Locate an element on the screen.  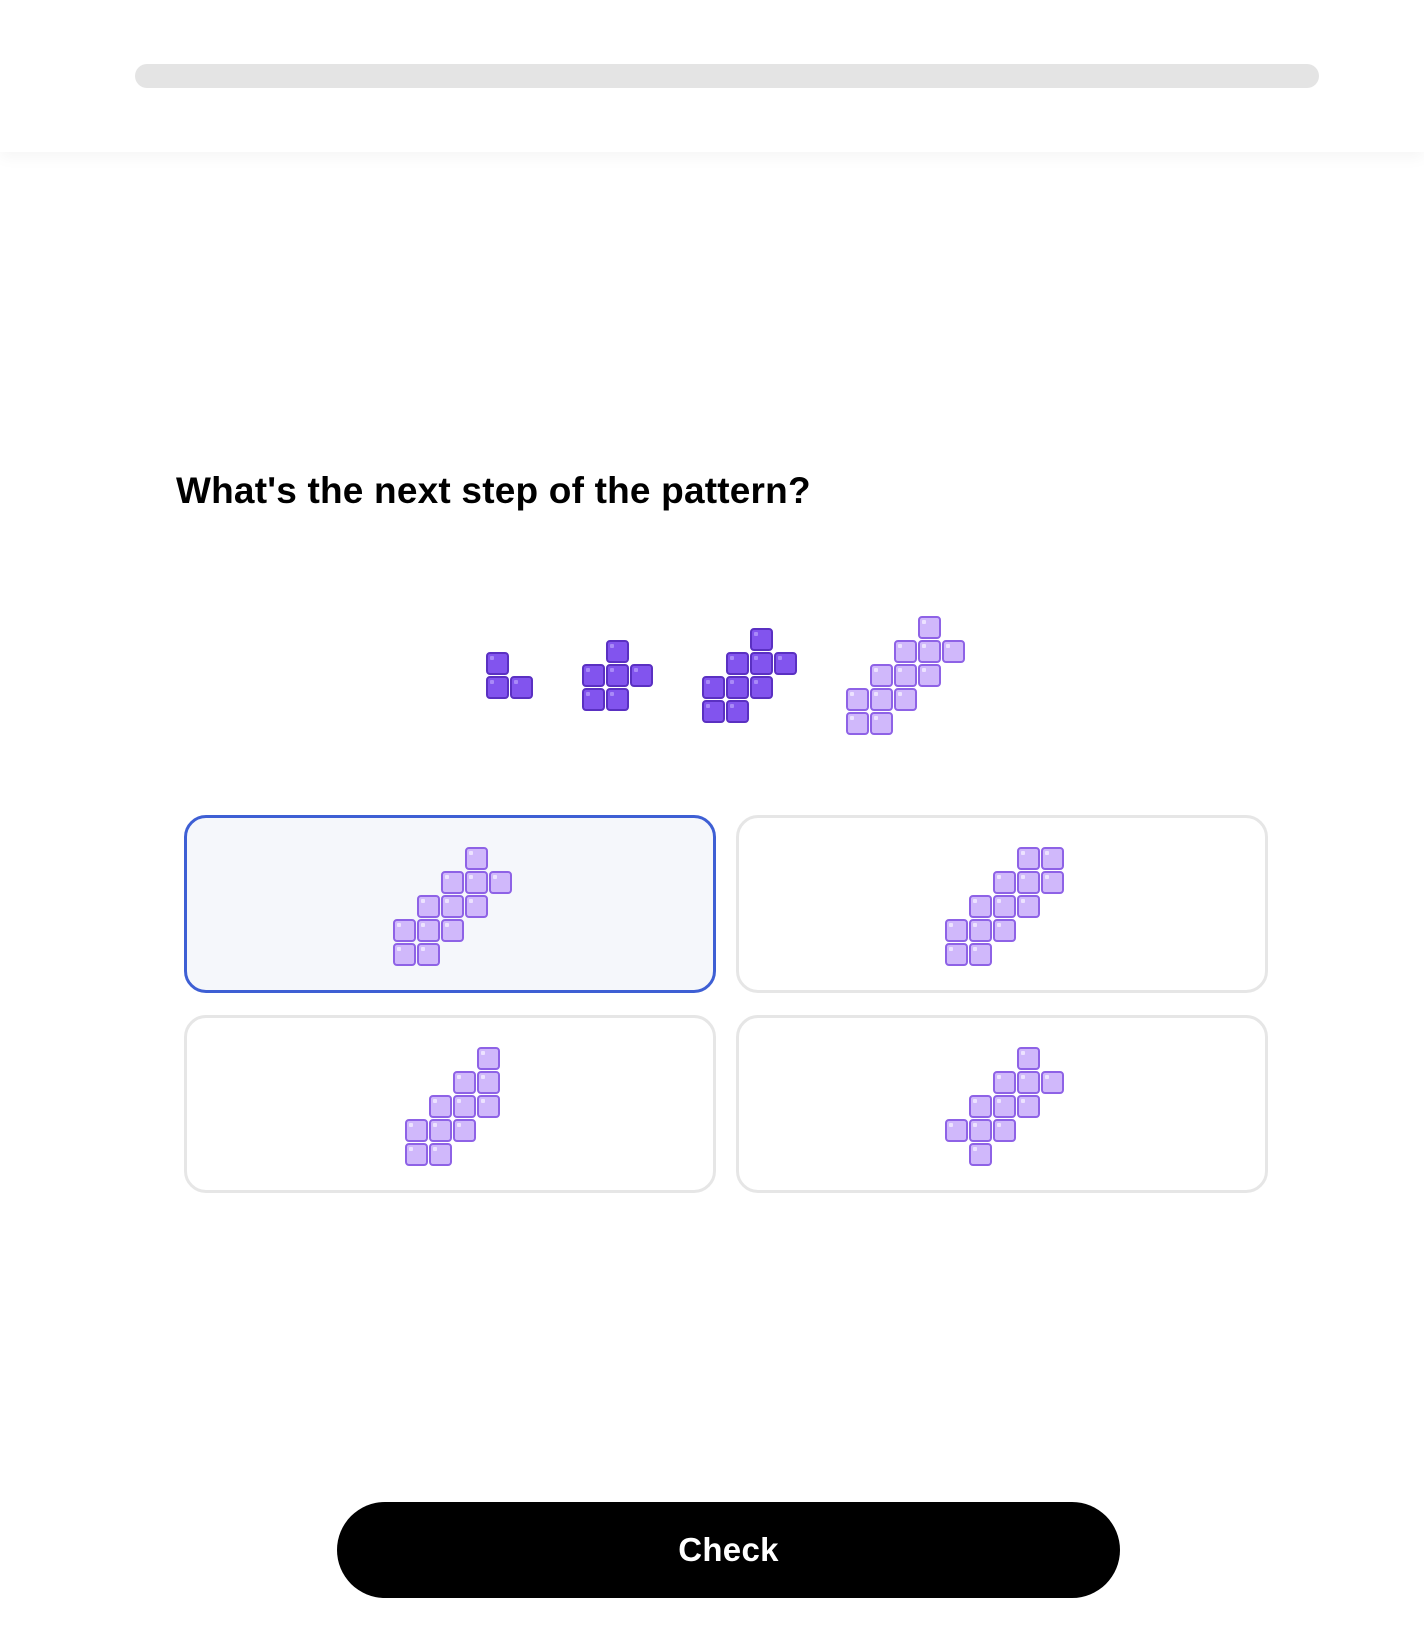
option-2-figure is located at coordinates (1004, 906).